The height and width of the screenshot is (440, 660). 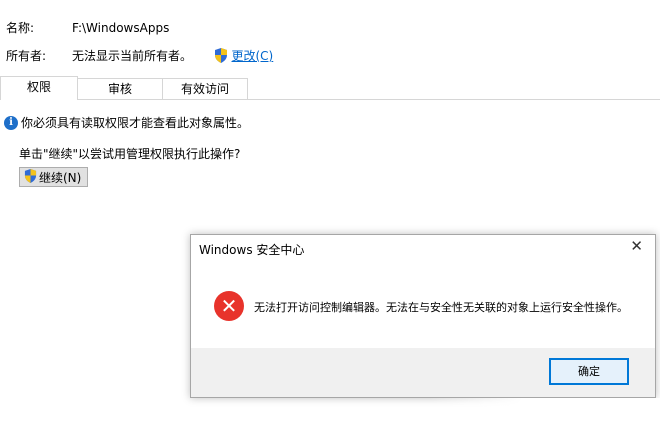 I want to click on ok-button: 确定, so click(x=589, y=371).